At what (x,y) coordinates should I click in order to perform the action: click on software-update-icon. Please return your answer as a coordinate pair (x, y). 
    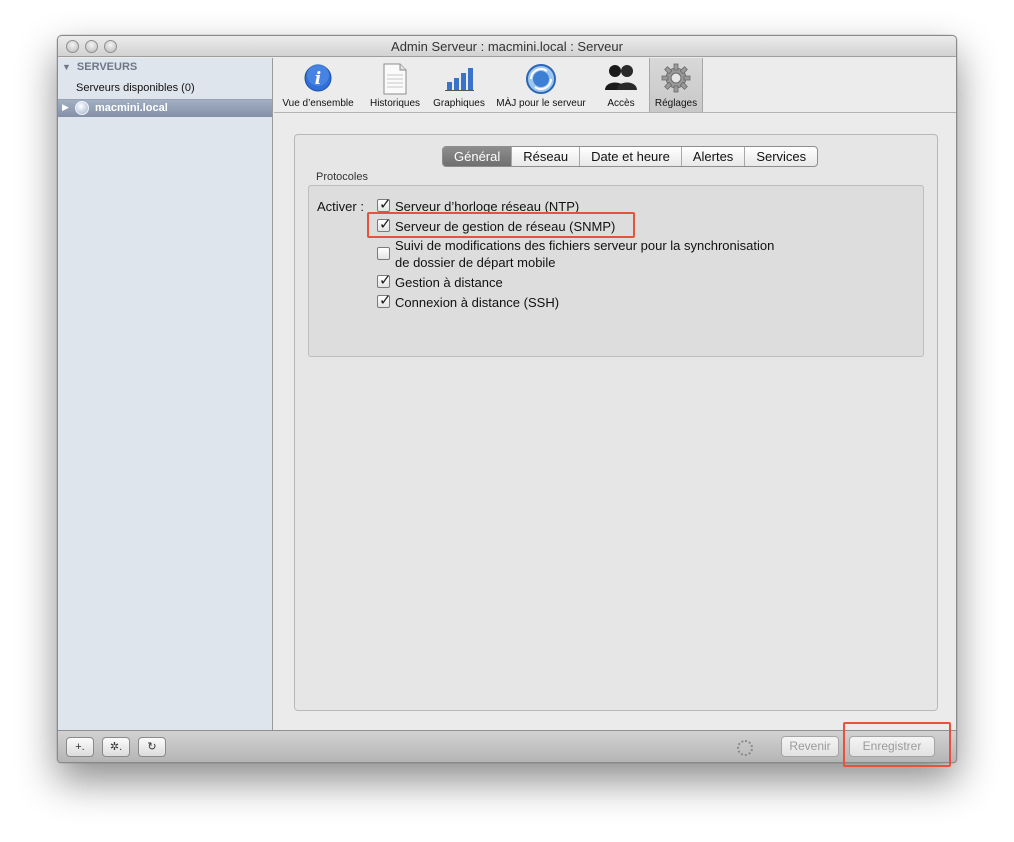
    Looking at the image, I should click on (541, 79).